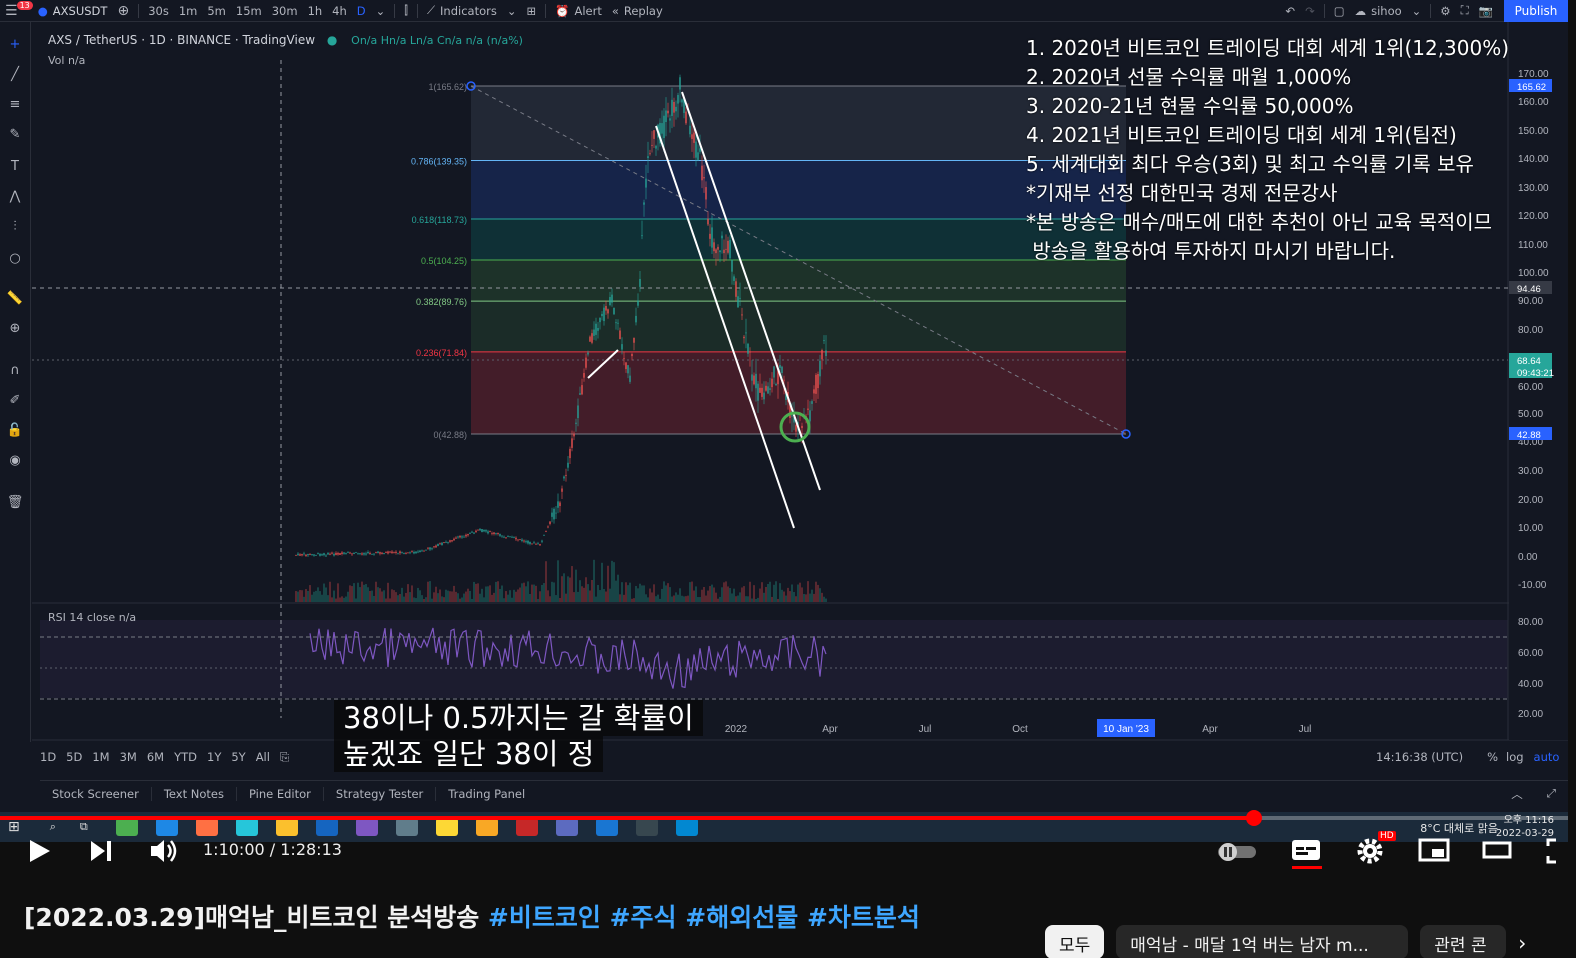 The width and height of the screenshot is (1576, 958). I want to click on volume-legend: Vol n/a, so click(66, 60).